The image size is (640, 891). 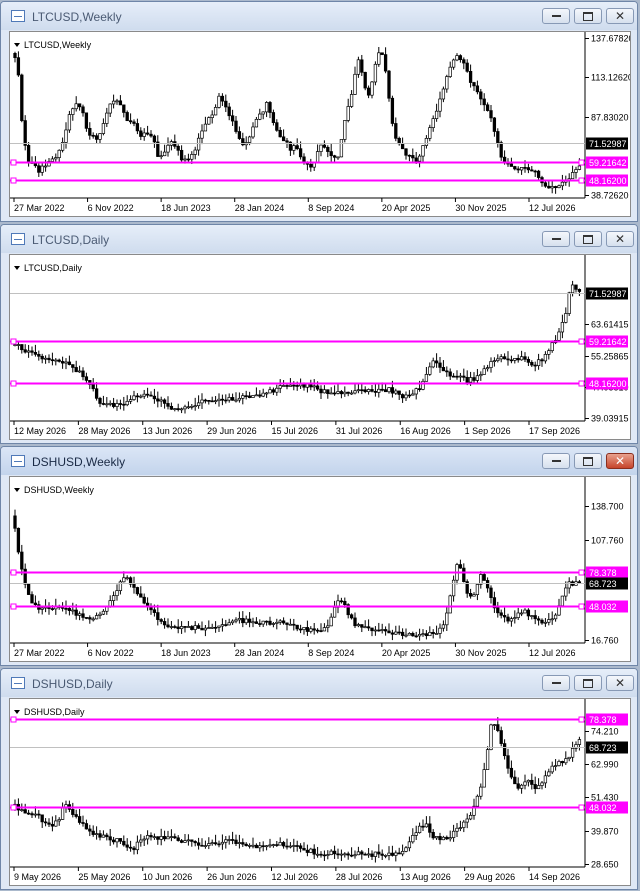 What do you see at coordinates (18, 683) in the screenshot?
I see `chart-window-icon` at bounding box center [18, 683].